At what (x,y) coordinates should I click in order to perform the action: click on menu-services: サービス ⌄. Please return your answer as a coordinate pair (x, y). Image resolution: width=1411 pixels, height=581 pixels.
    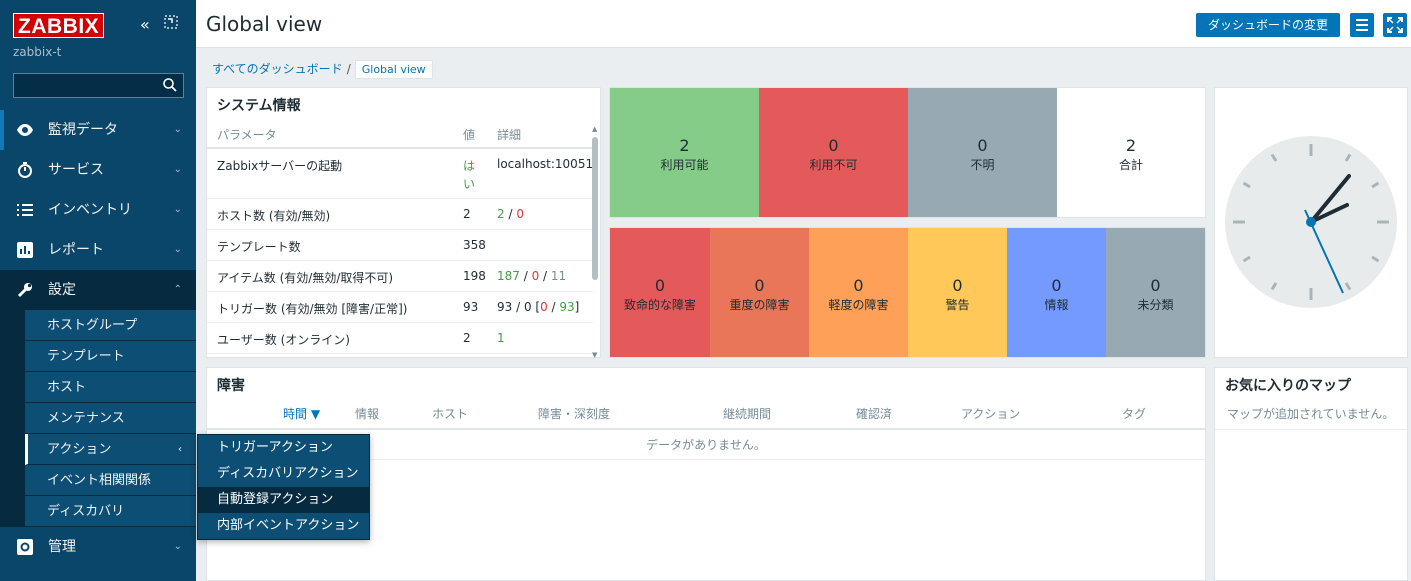
    Looking at the image, I should click on (98, 170).